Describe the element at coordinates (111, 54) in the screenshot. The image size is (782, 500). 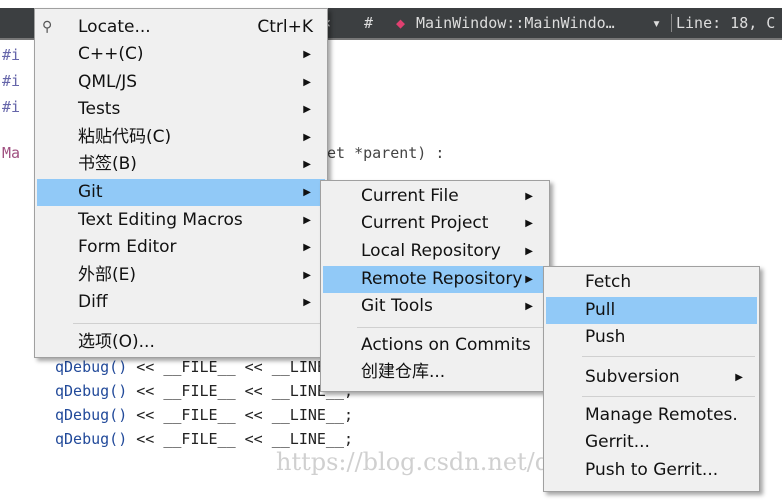
I see `menu-item-label: C++(C)` at that location.